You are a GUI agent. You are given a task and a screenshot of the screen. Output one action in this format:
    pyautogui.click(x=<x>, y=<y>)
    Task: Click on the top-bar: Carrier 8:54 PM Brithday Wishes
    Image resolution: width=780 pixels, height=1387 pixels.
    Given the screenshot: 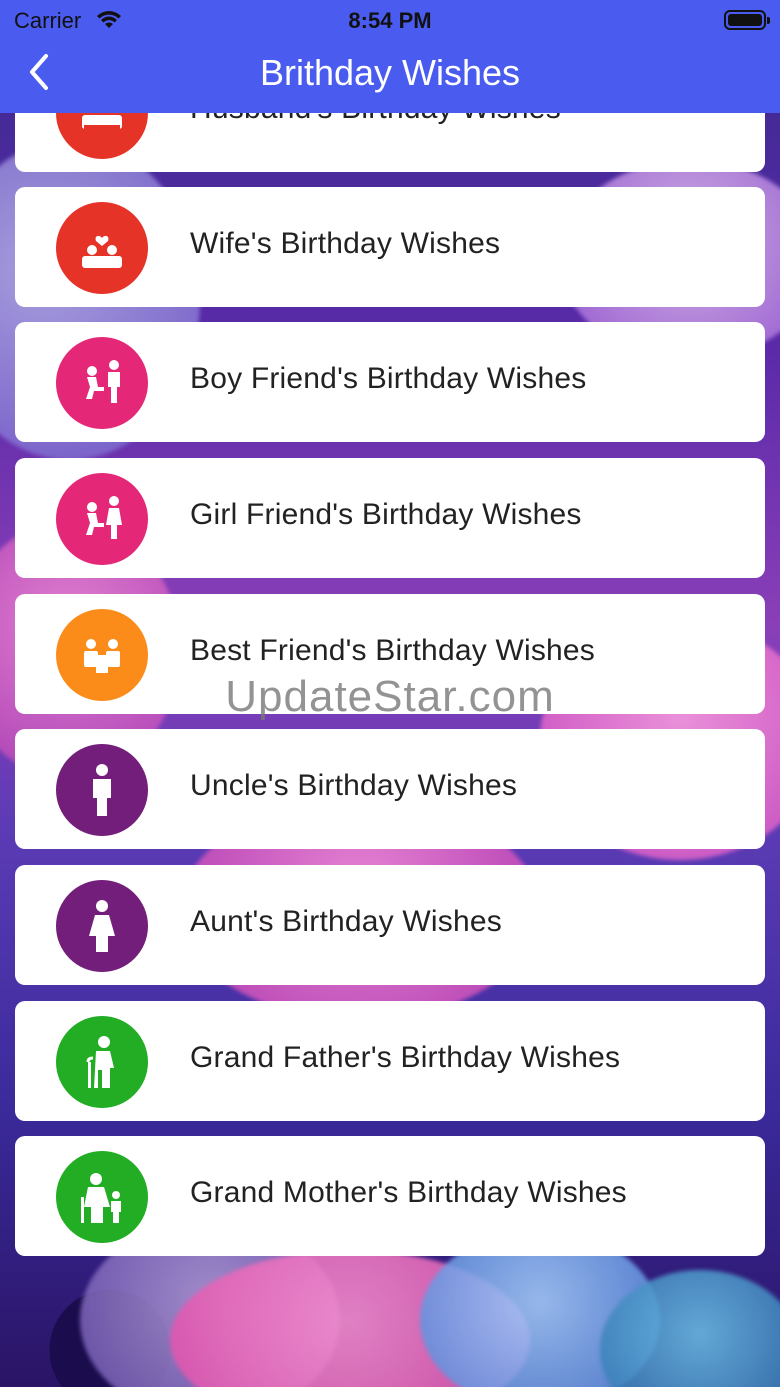 What is the action you would take?
    pyautogui.click(x=390, y=56)
    